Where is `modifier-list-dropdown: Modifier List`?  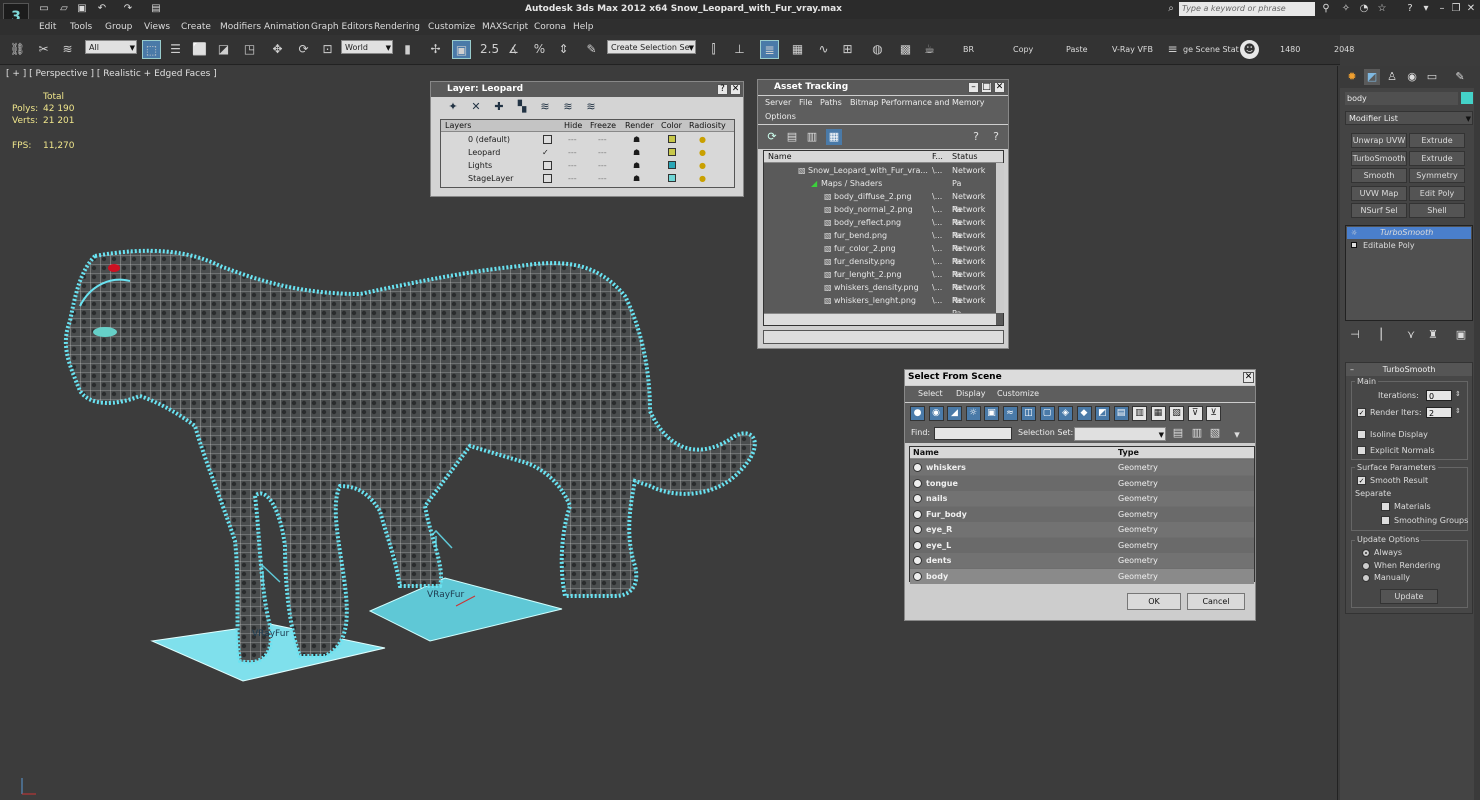 modifier-list-dropdown: Modifier List is located at coordinates (1409, 118).